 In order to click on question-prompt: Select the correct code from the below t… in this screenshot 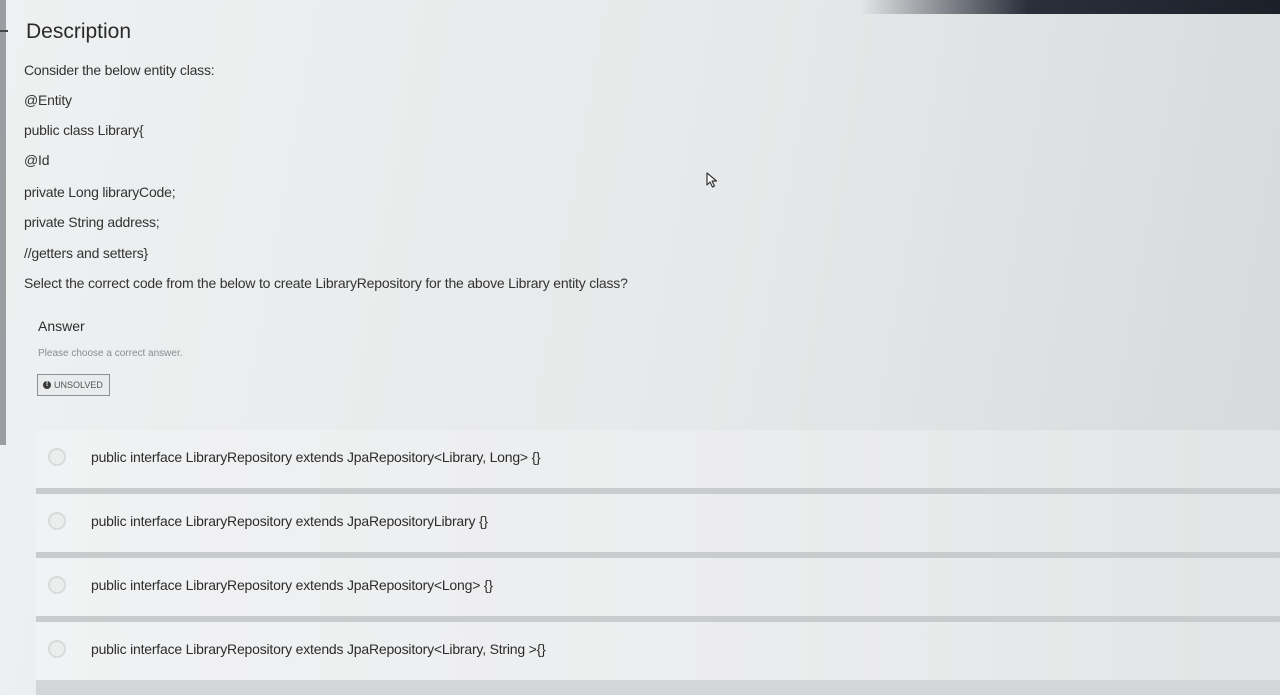, I will do `click(326, 283)`.